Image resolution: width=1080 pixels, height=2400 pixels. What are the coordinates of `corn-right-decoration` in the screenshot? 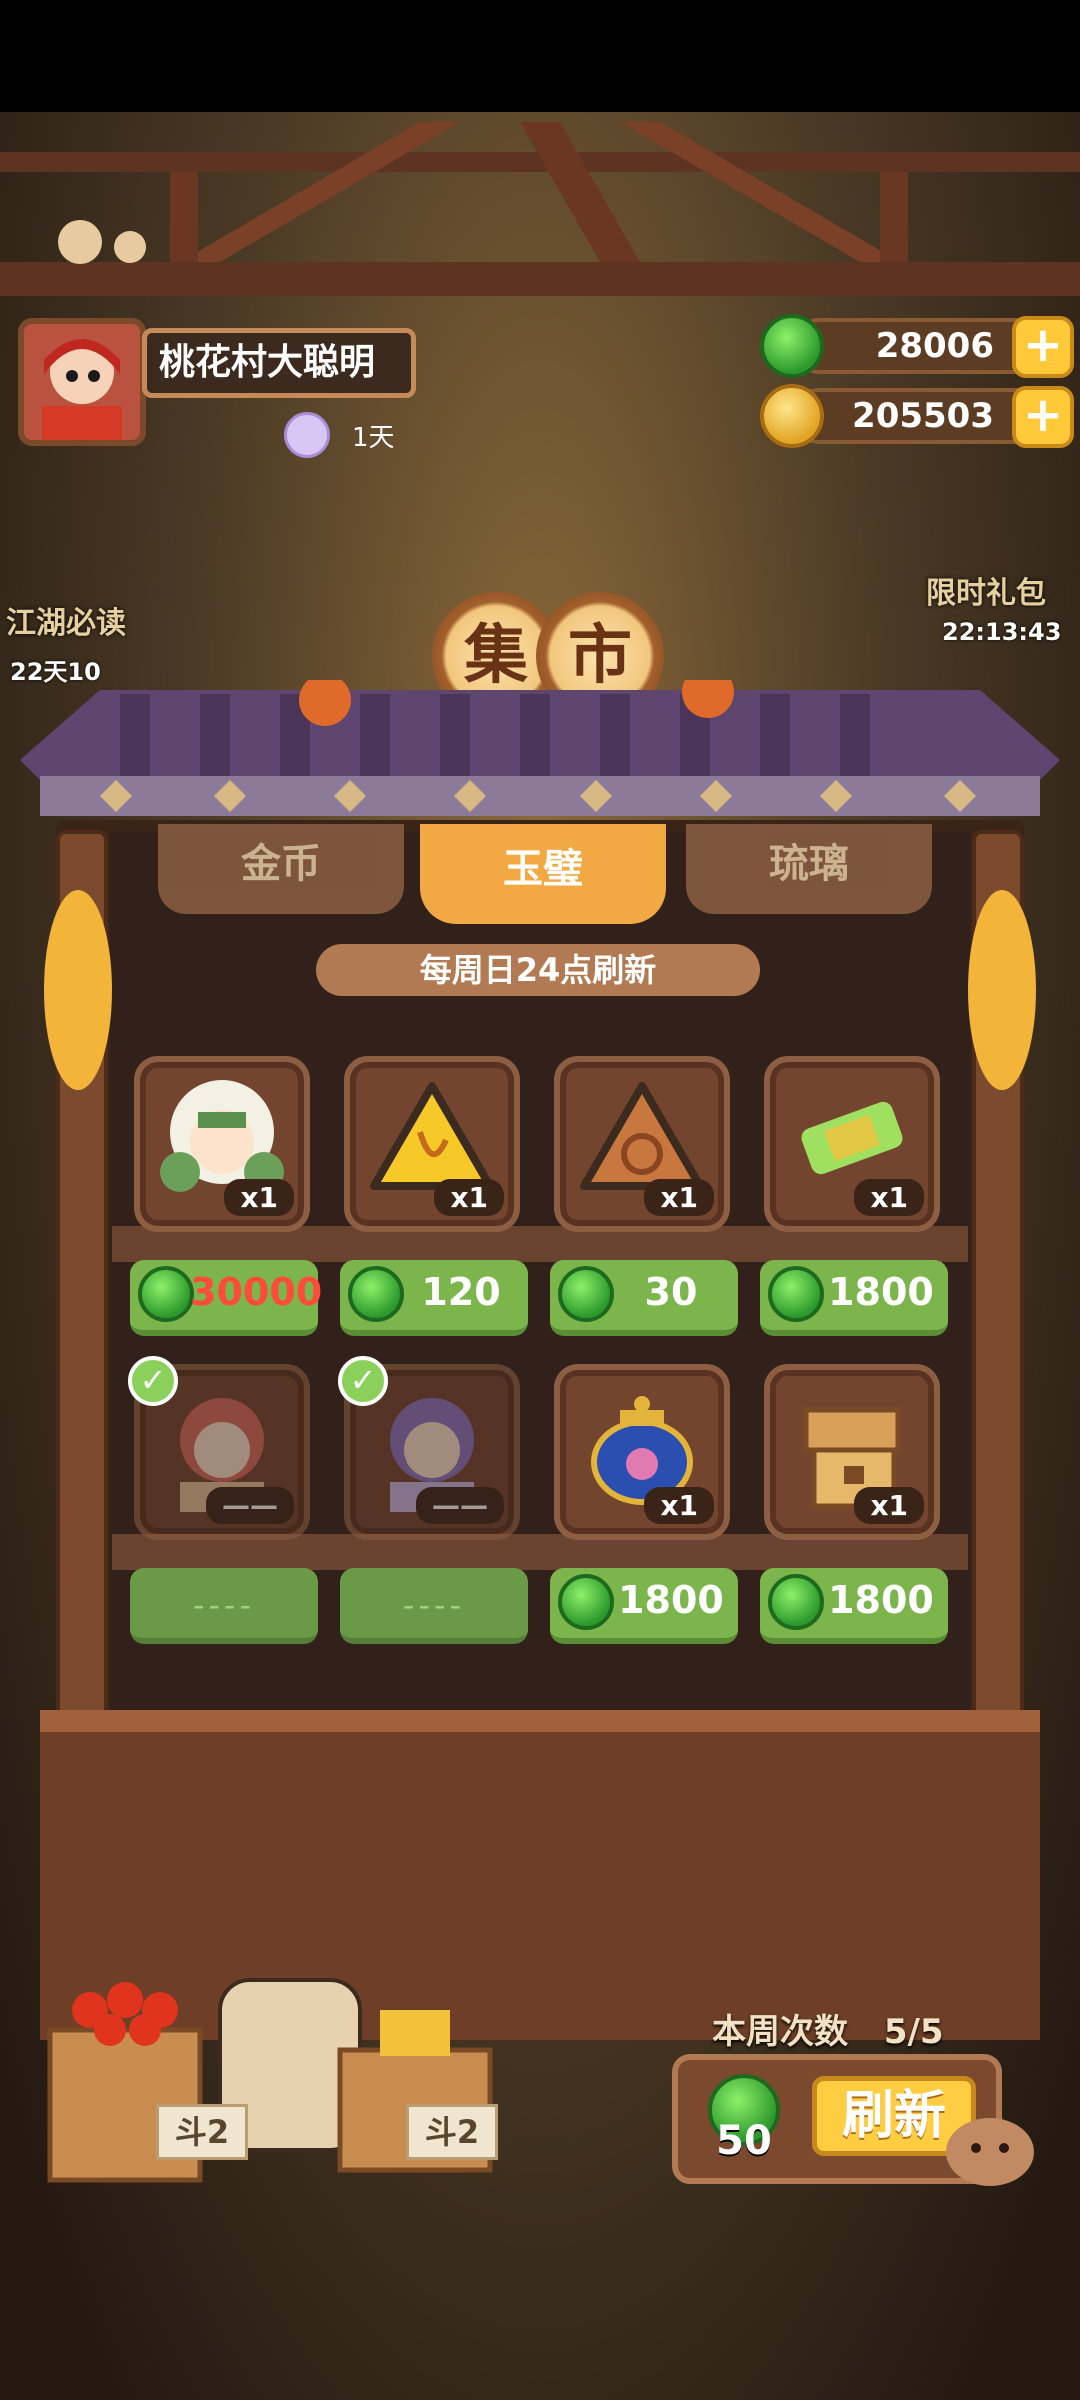 It's located at (1002, 990).